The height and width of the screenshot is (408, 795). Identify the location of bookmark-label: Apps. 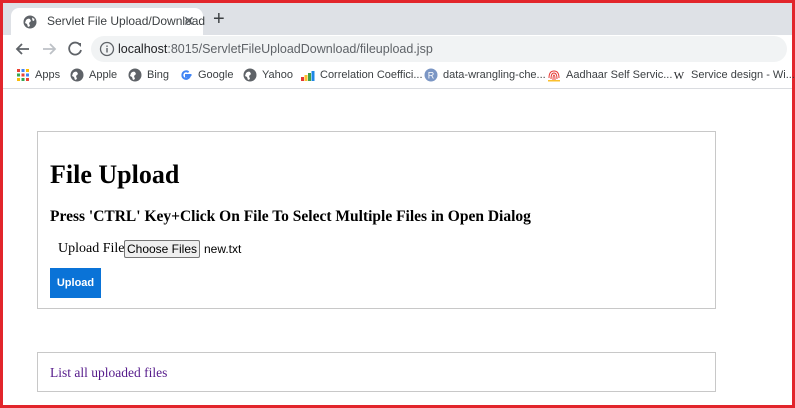
(48, 75).